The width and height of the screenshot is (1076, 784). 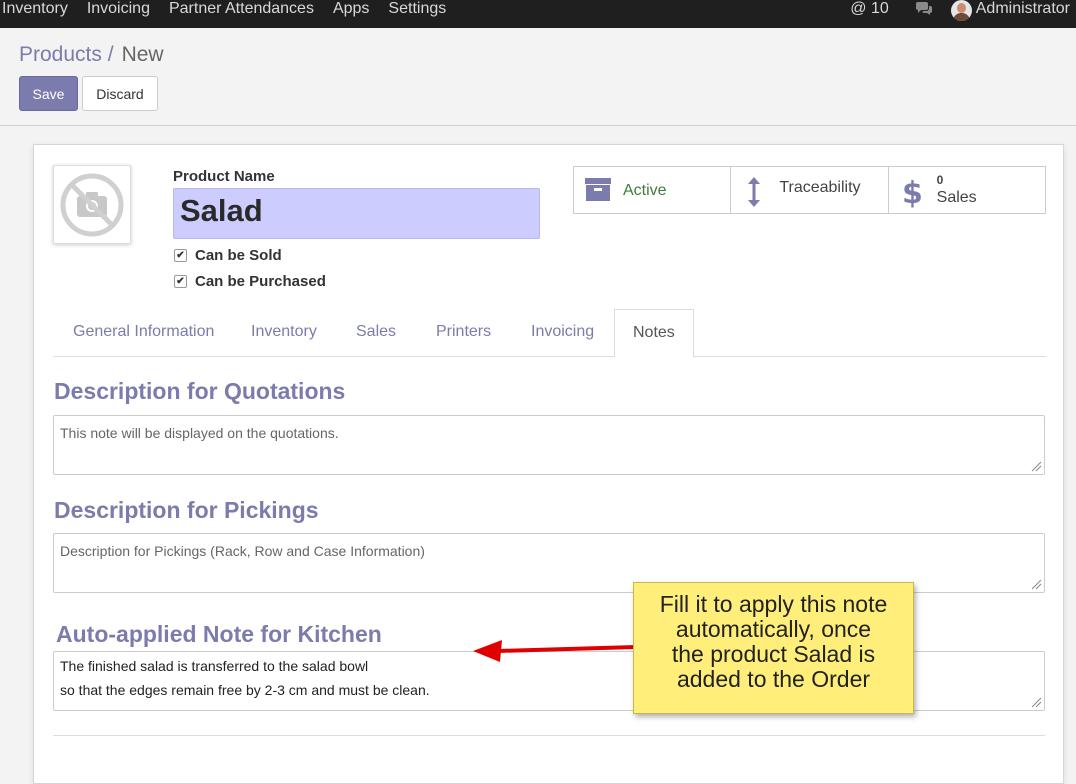 What do you see at coordinates (186, 510) in the screenshot?
I see `pickings-title: Description for Pickings` at bounding box center [186, 510].